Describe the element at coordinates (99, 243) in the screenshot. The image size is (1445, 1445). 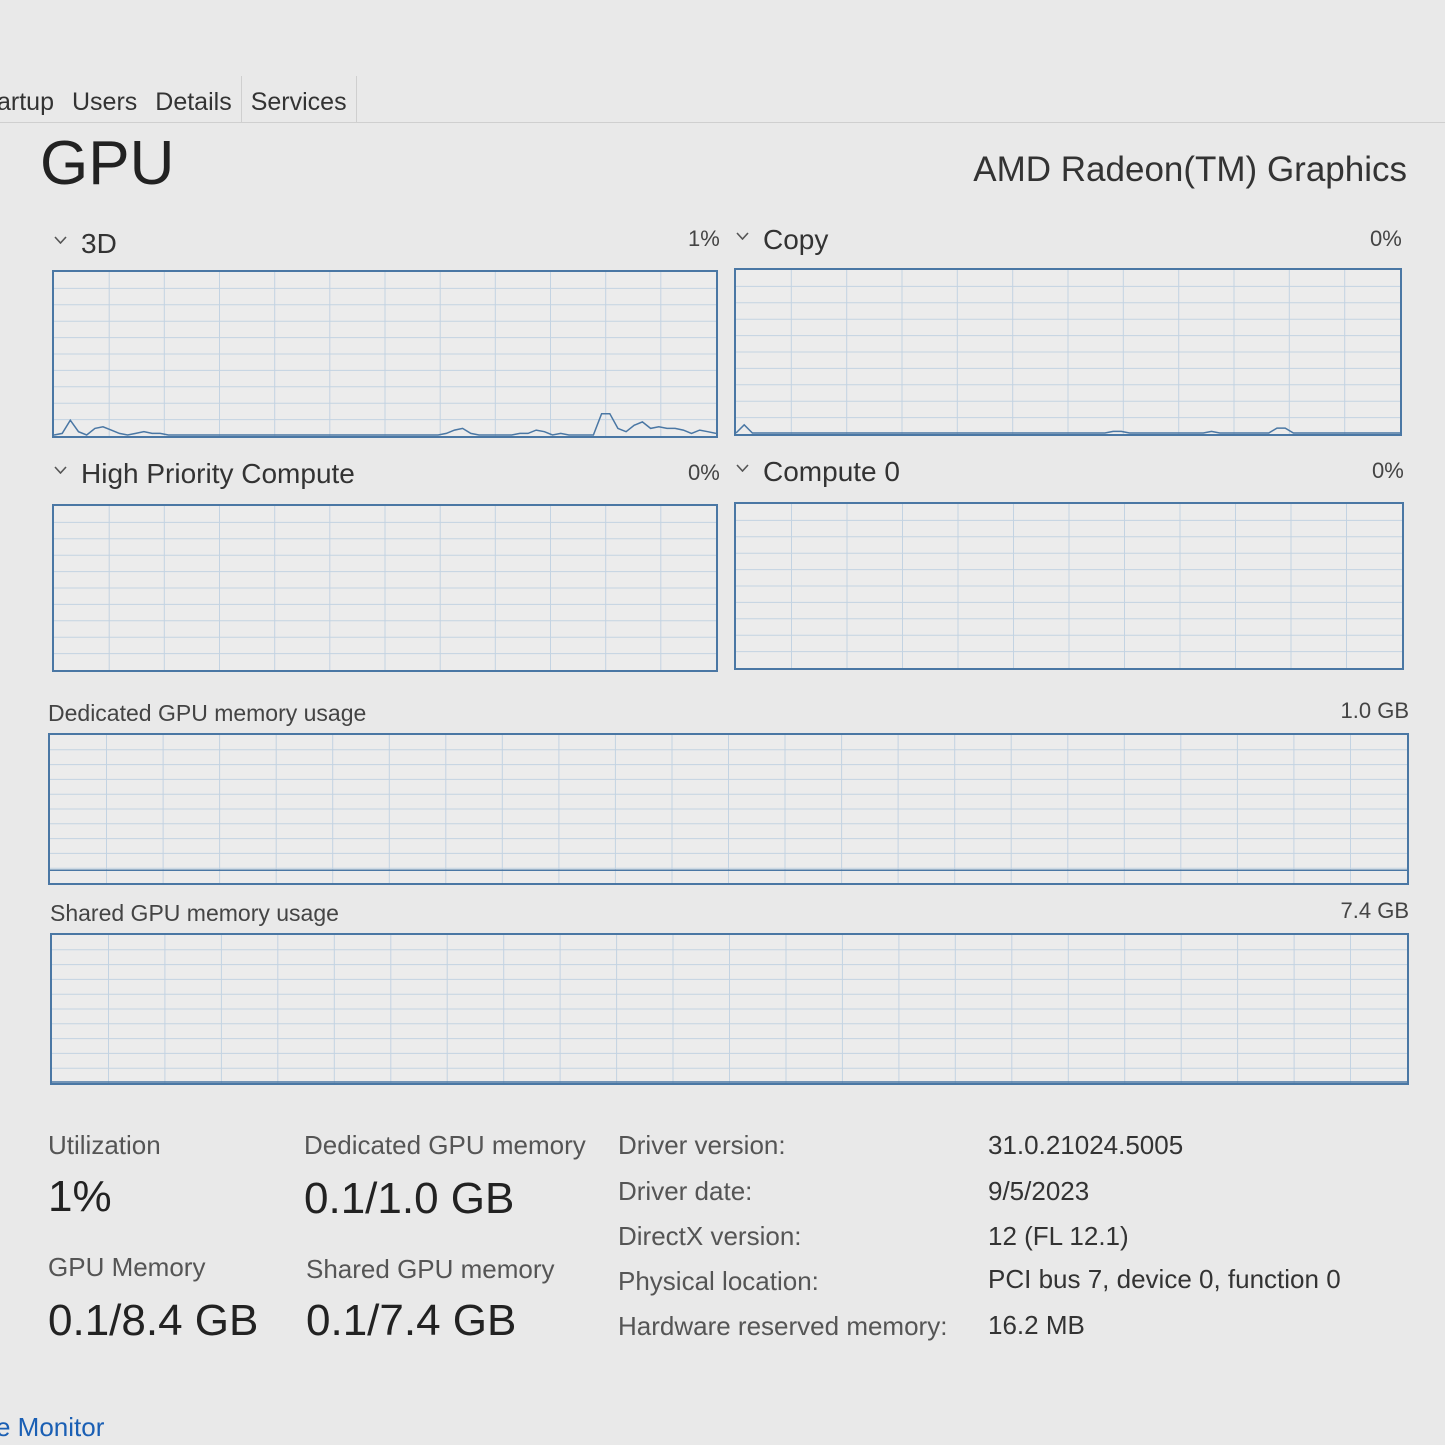
I see `engine-label: 3D` at that location.